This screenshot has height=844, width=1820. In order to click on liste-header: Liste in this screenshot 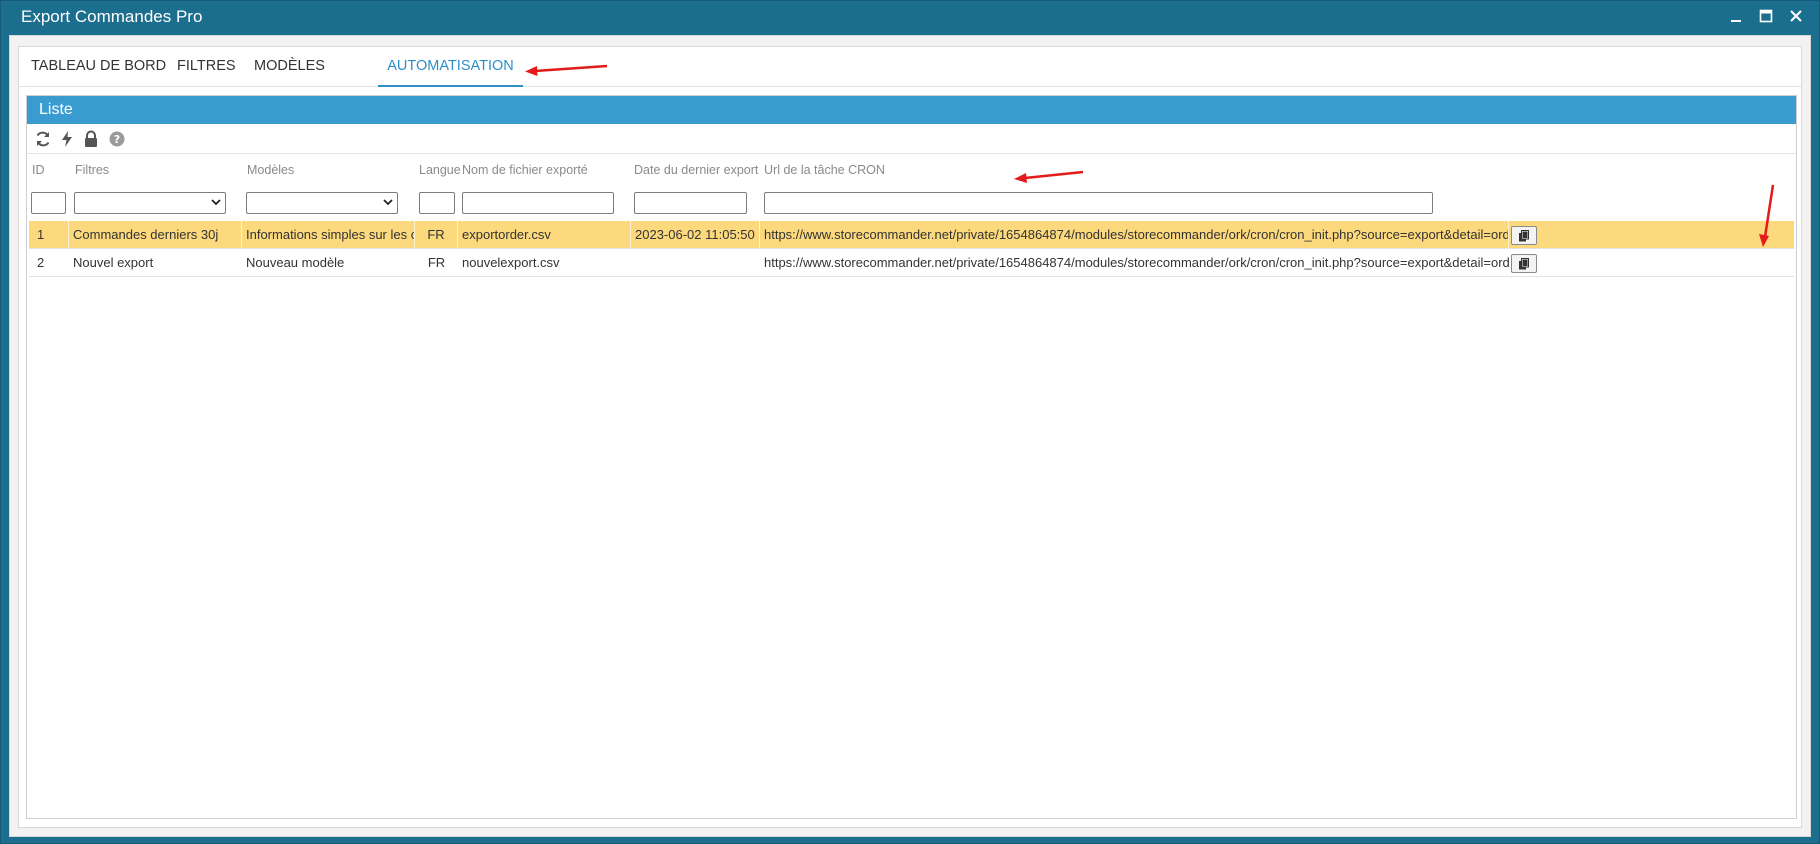, I will do `click(911, 110)`.